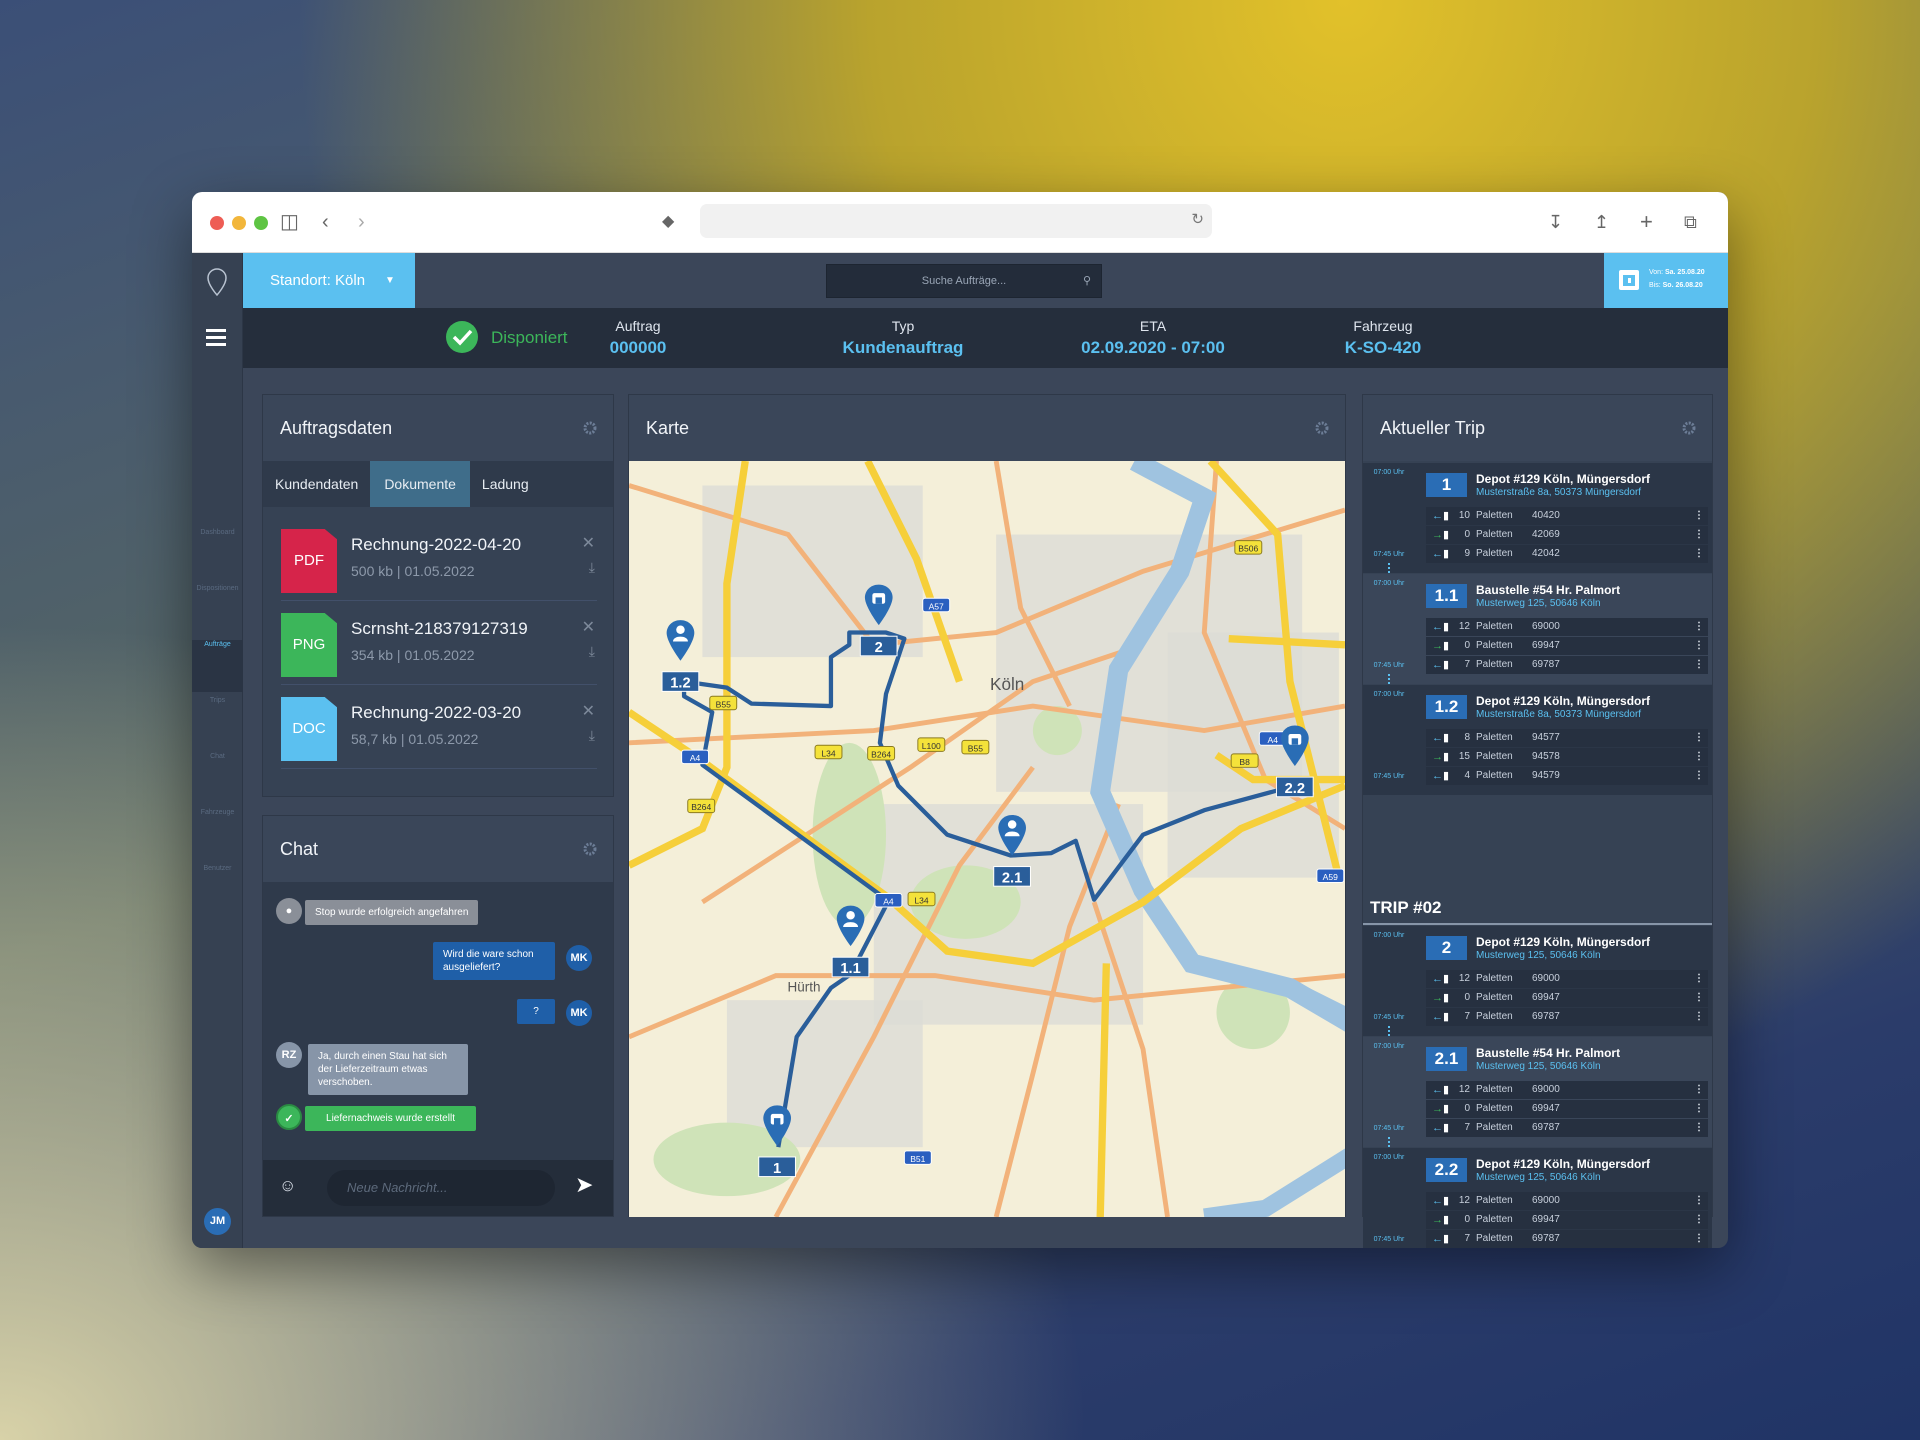  What do you see at coordinates (1555, 222) in the screenshot?
I see `download-icon: ↧` at bounding box center [1555, 222].